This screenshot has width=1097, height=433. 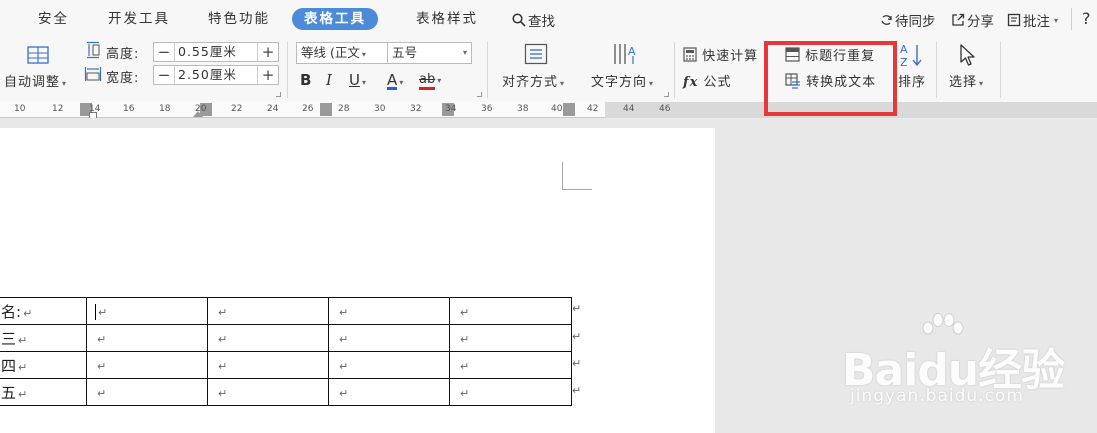 I want to click on cell-text: 名:, so click(x=11, y=311).